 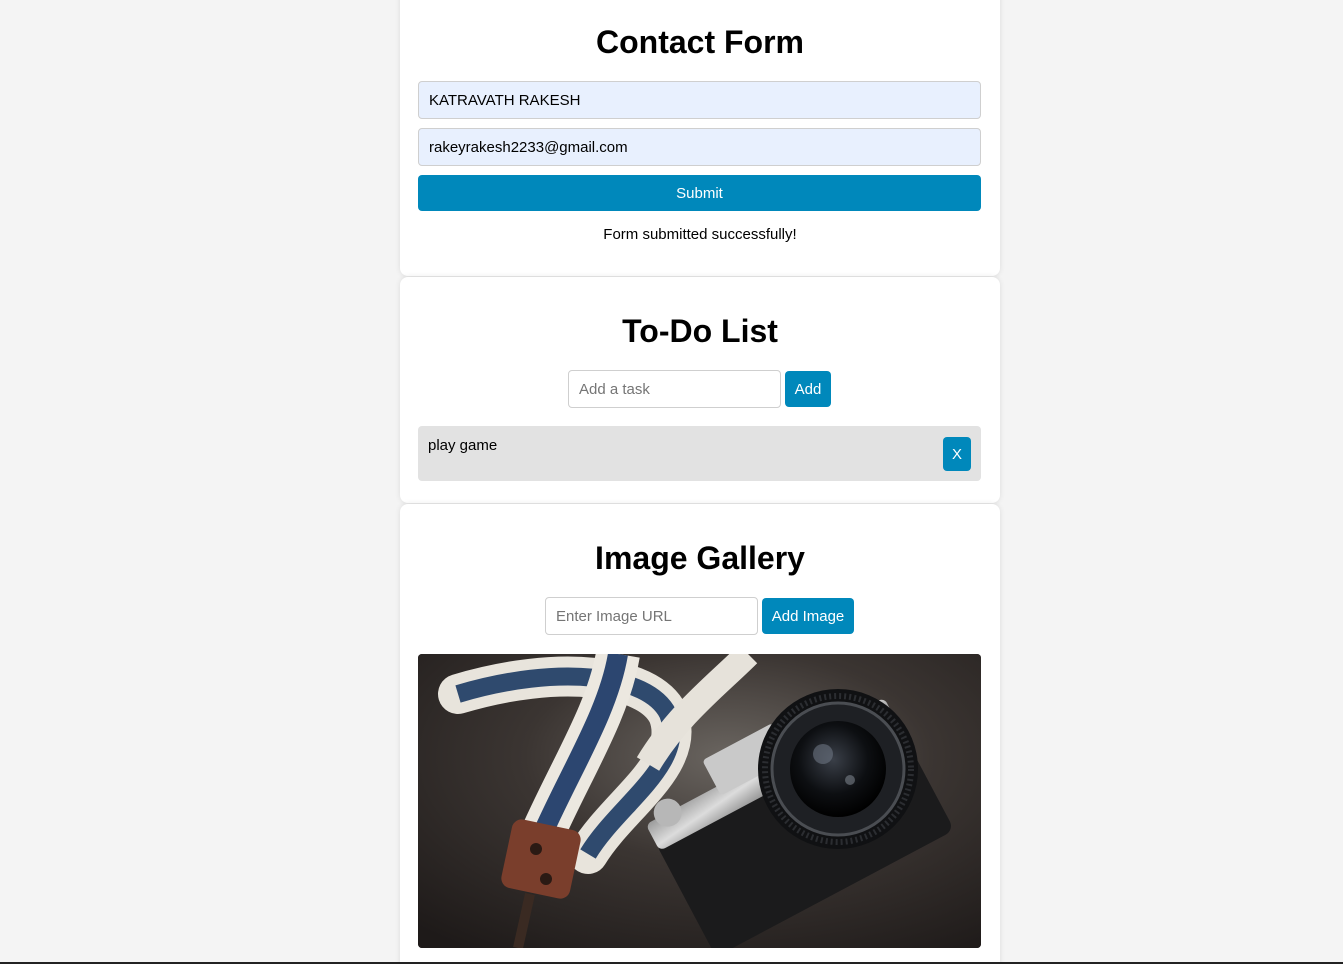 What do you see at coordinates (700, 331) in the screenshot?
I see `todo-title: To-Do List` at bounding box center [700, 331].